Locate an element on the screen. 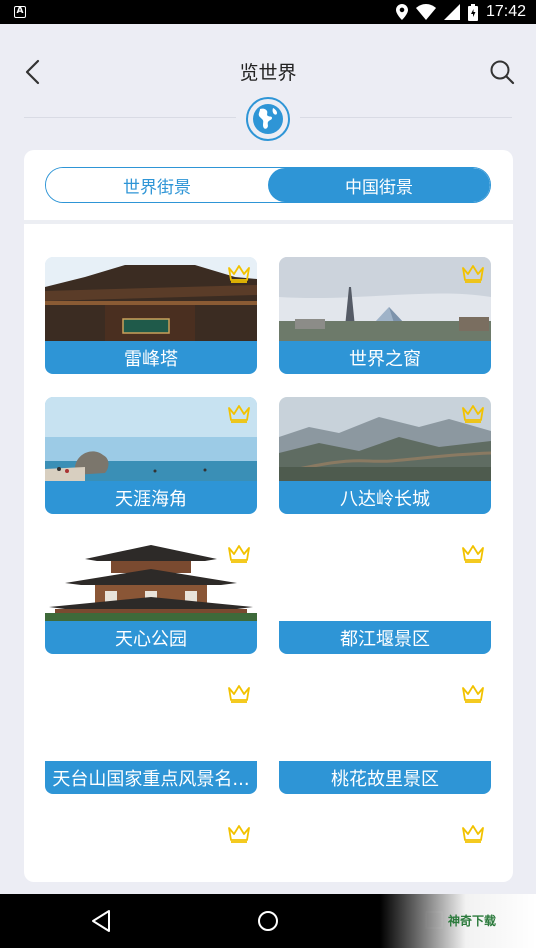  card-divider is located at coordinates (268, 222).